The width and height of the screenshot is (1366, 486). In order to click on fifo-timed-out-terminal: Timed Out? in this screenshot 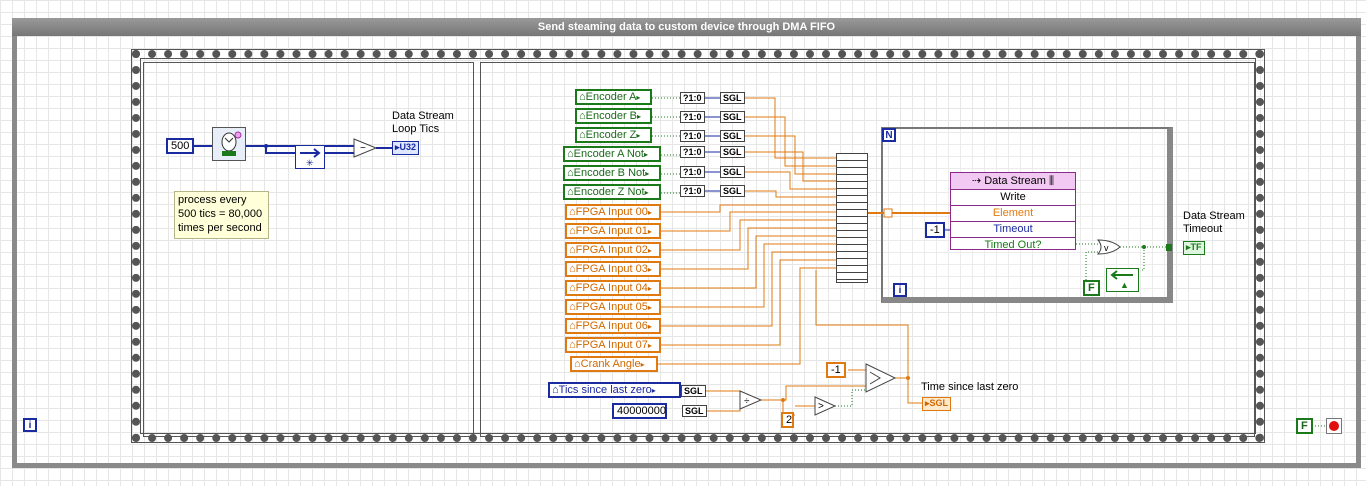, I will do `click(1013, 245)`.